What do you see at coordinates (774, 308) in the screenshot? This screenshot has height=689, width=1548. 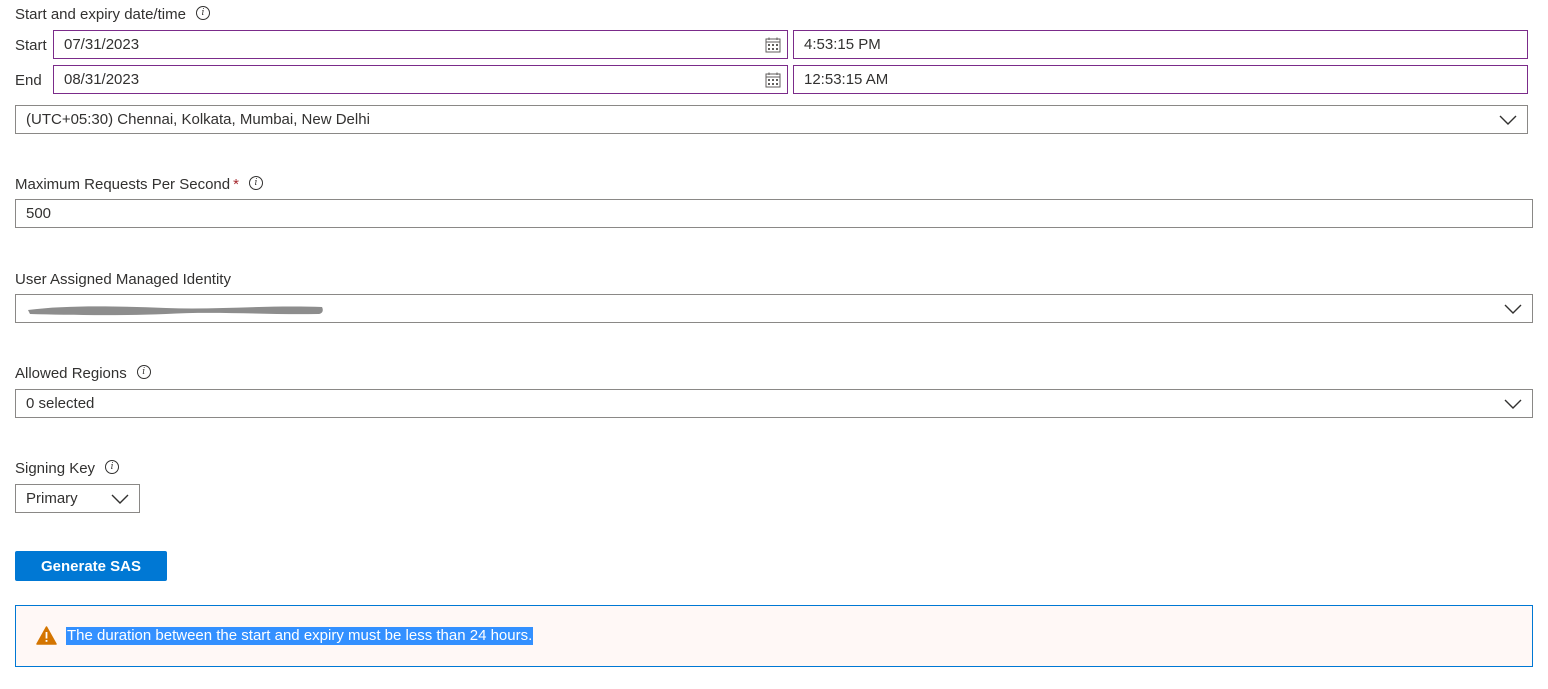 I see `managed-identity-dropdown` at bounding box center [774, 308].